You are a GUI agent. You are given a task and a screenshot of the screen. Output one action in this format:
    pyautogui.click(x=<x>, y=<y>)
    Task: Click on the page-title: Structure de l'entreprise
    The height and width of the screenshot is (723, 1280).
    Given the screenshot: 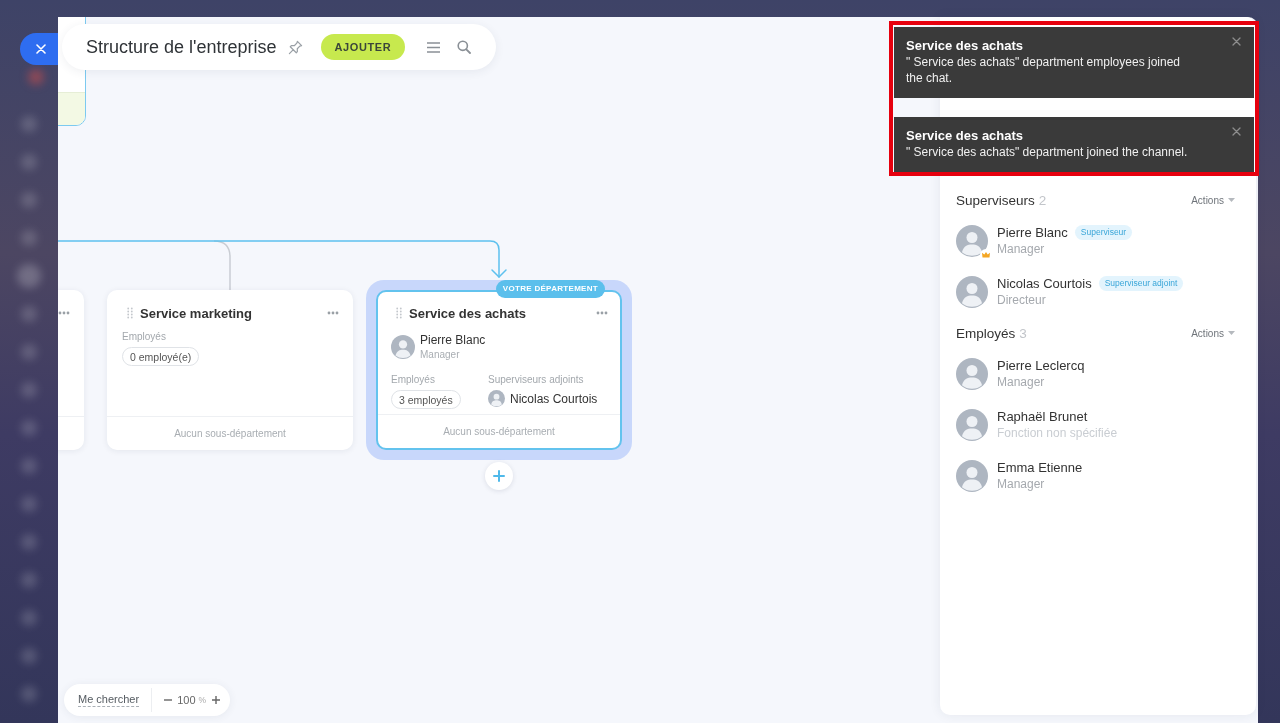 What is the action you would take?
    pyautogui.click(x=181, y=47)
    